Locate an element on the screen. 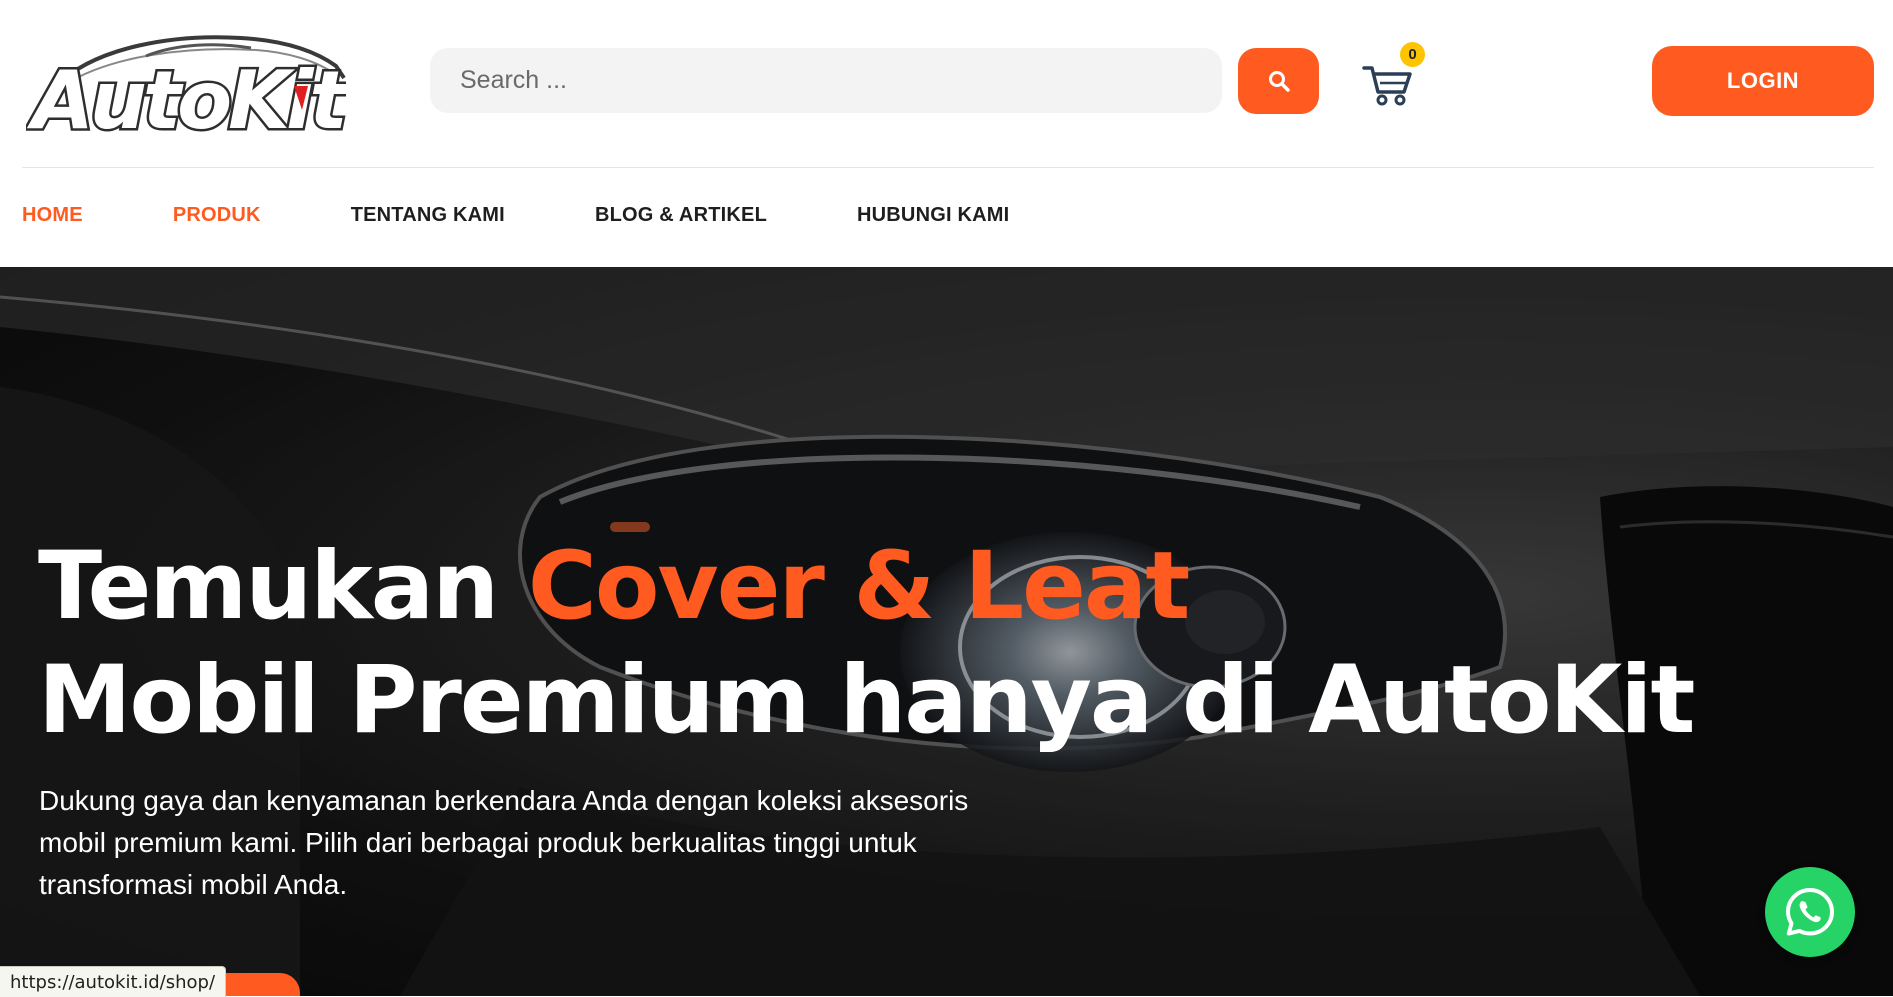  nav-item-hubungi-kami: HUBUNGI KAMI is located at coordinates (933, 219).